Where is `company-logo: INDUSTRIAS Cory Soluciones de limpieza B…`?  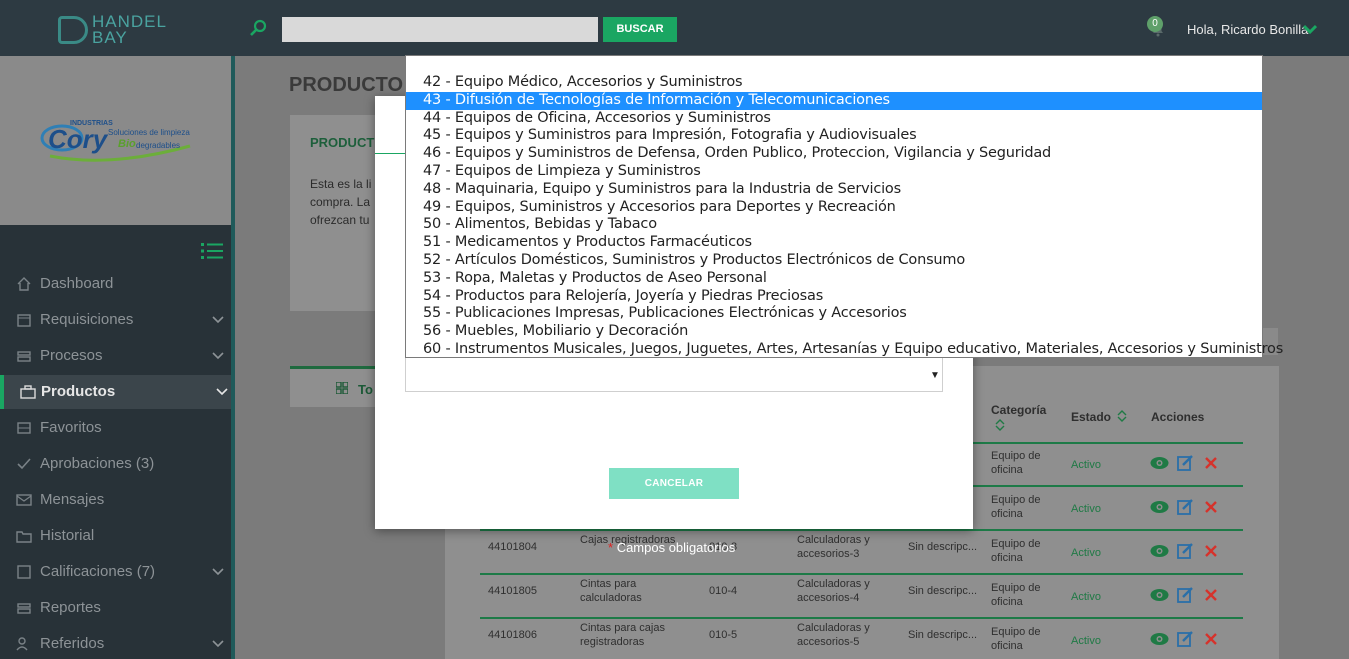
company-logo: INDUSTRIAS Cory Soluciones de limpieza B… is located at coordinates (120, 146).